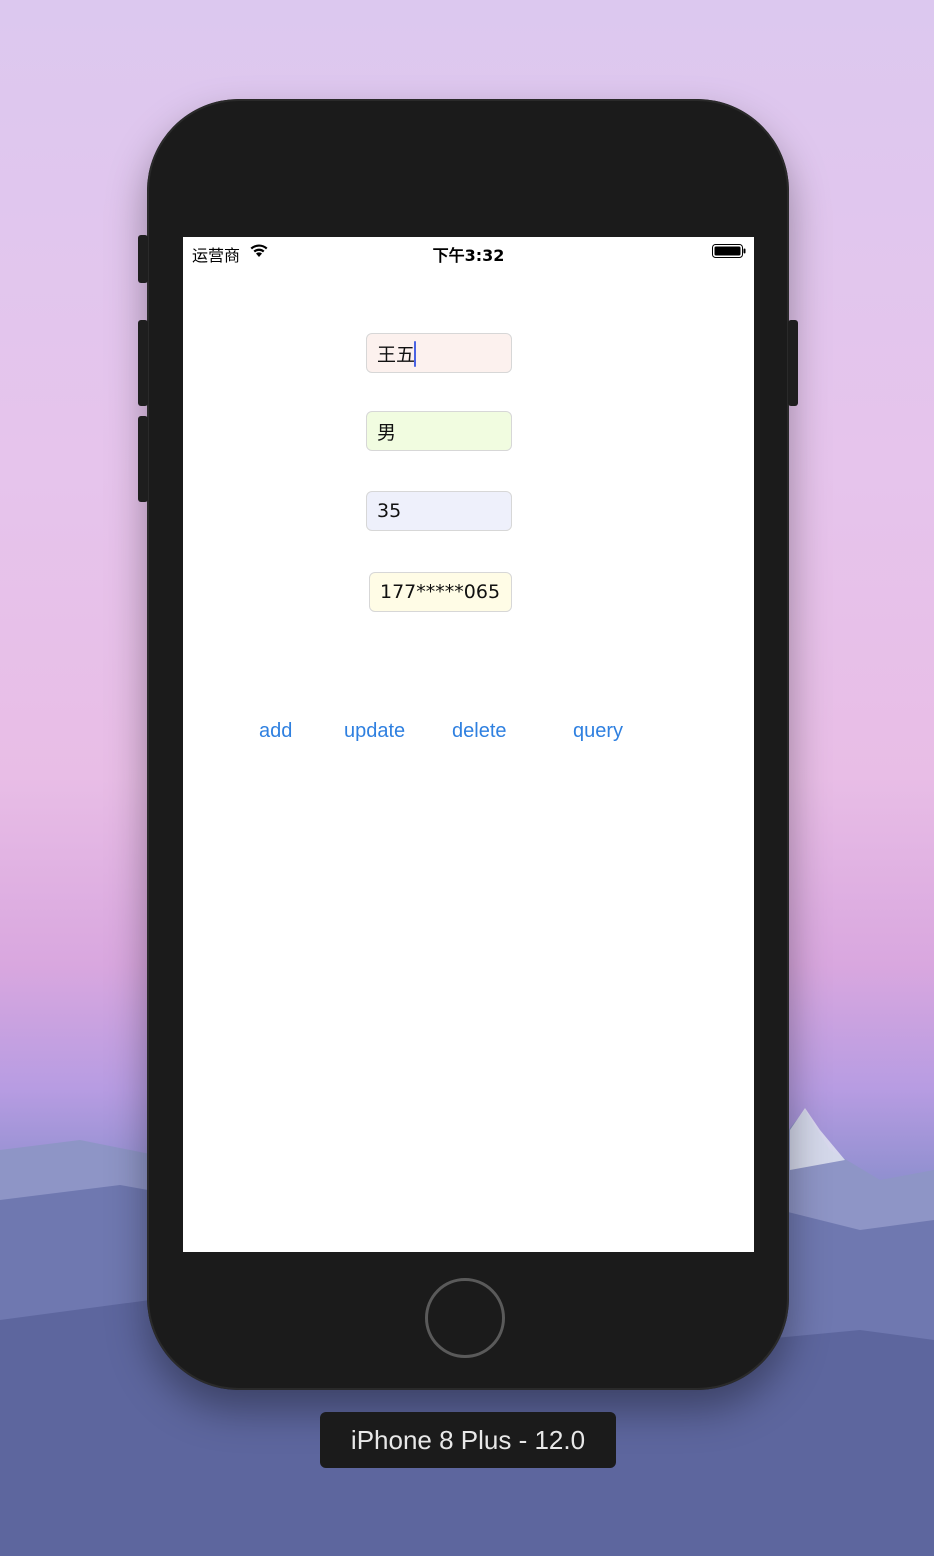  Describe the element at coordinates (729, 251) in the screenshot. I see `battery-icon` at that location.